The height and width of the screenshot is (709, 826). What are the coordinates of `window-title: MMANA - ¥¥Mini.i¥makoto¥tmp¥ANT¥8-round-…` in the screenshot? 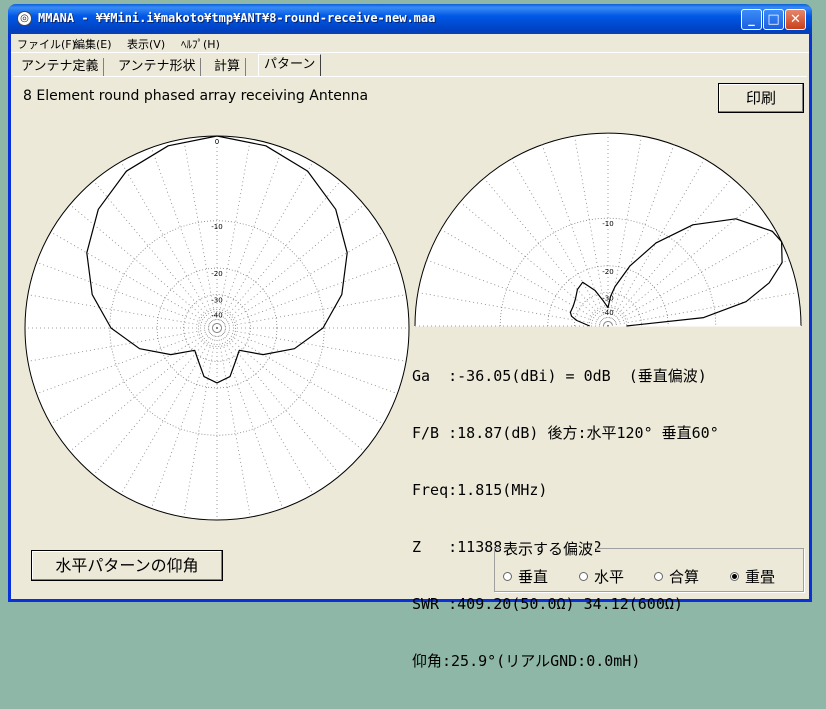 It's located at (237, 18).